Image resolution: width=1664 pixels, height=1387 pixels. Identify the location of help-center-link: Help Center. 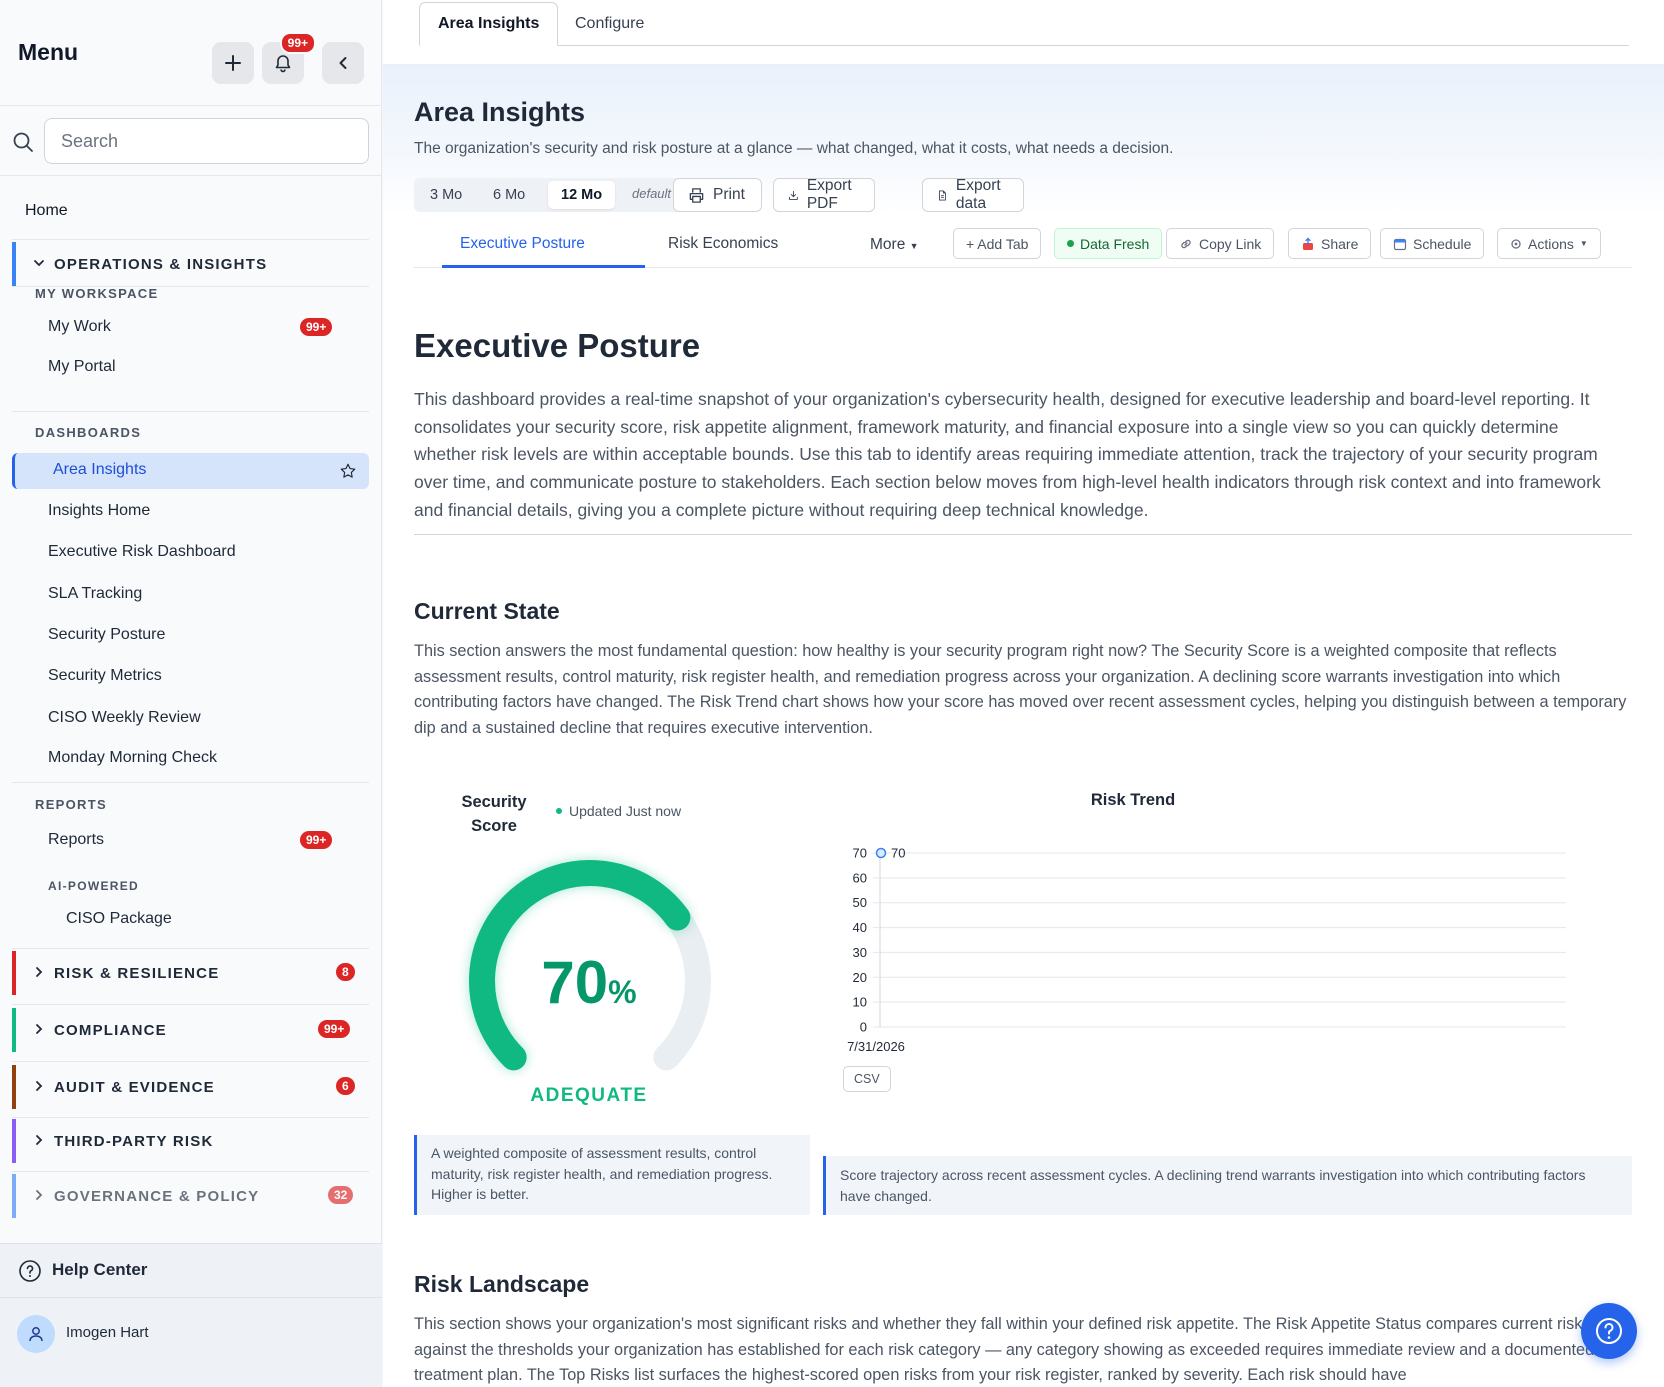
(191, 1270).